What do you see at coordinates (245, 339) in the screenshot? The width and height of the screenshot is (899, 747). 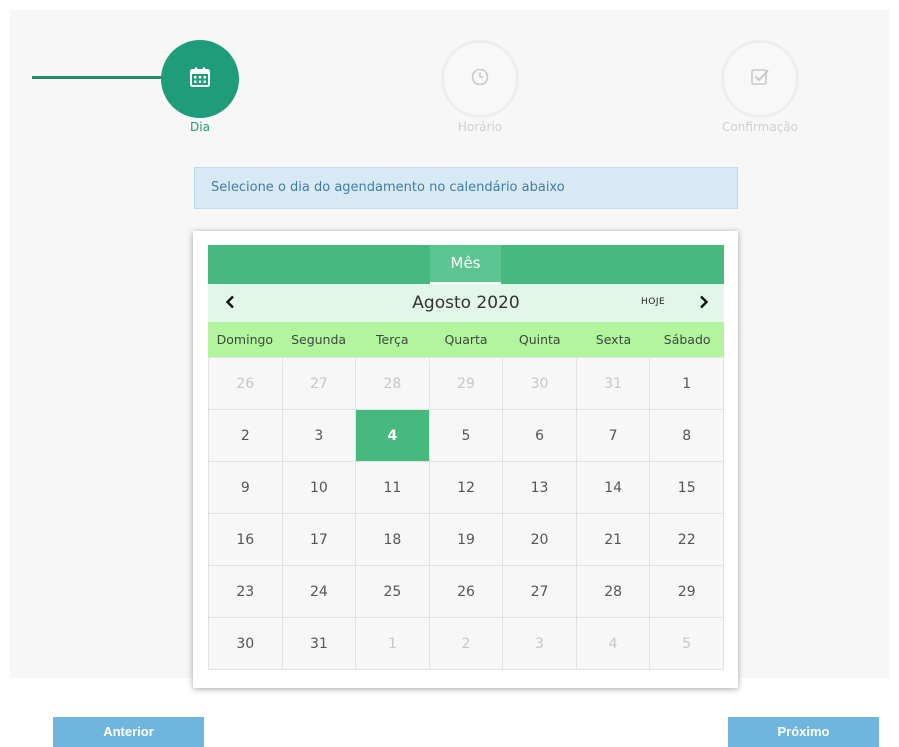 I see `weekday-label: Domingo` at bounding box center [245, 339].